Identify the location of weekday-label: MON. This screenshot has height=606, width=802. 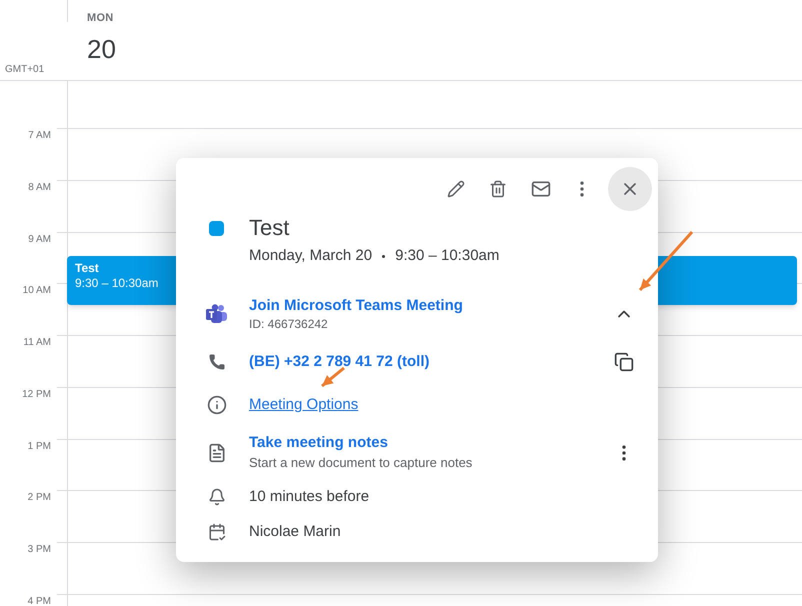
(100, 18).